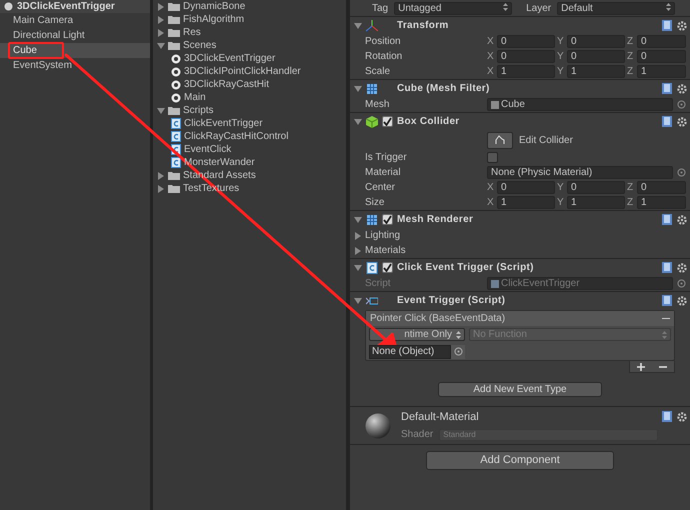 The height and width of the screenshot is (510, 690). I want to click on runtime-dropdown: ntime Only, so click(417, 334).